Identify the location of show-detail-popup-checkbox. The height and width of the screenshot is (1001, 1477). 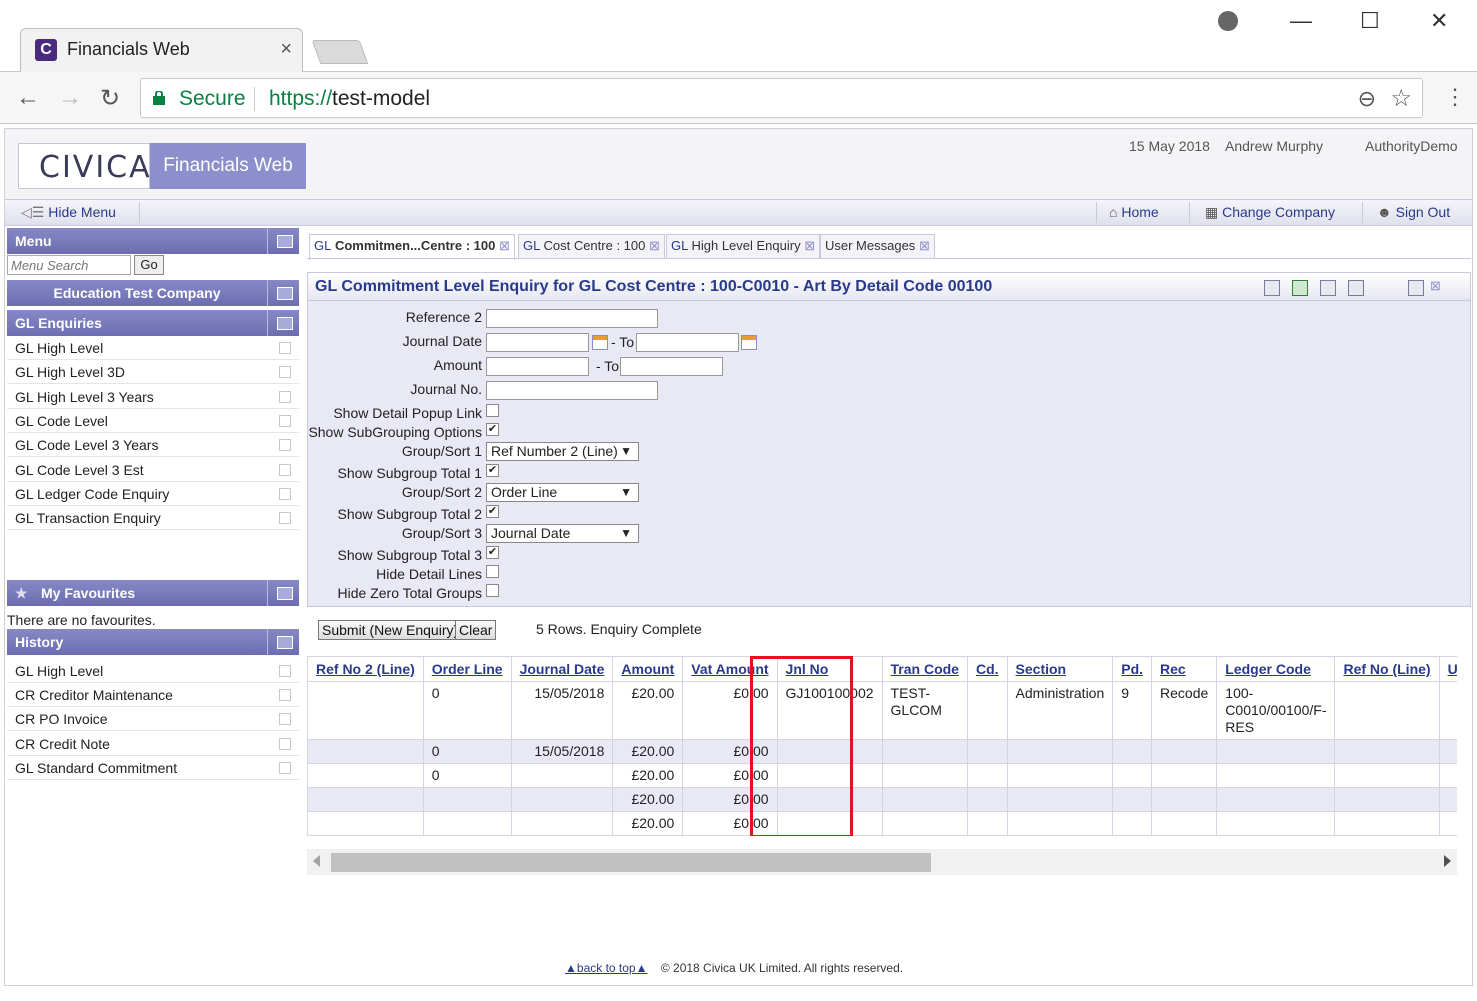
(492, 410).